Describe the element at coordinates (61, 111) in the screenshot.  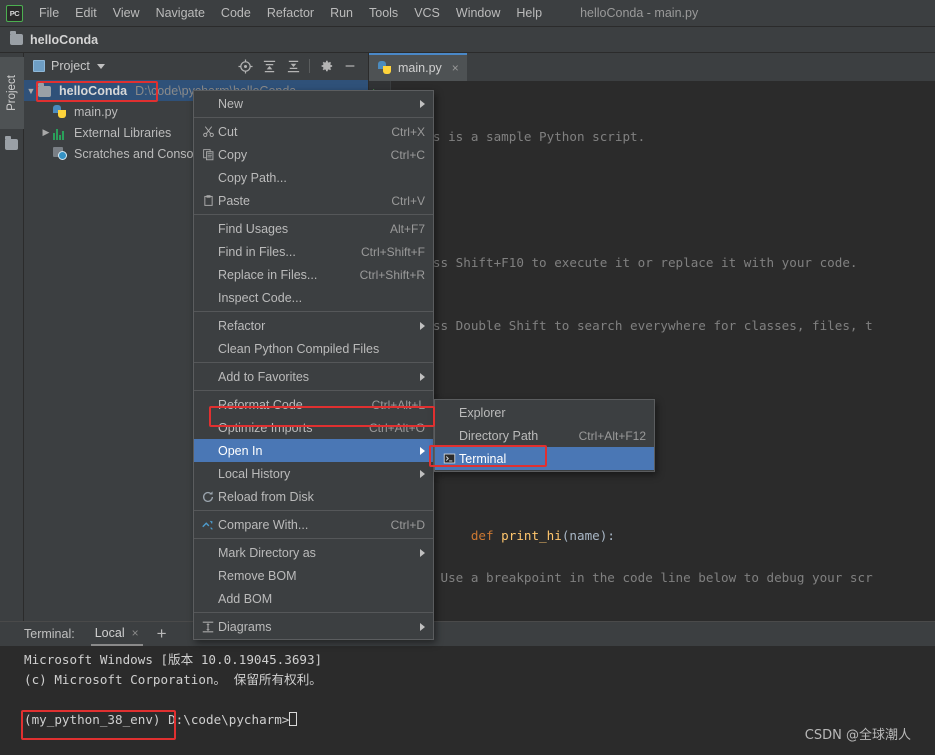
I see `python-file-icon` at that location.